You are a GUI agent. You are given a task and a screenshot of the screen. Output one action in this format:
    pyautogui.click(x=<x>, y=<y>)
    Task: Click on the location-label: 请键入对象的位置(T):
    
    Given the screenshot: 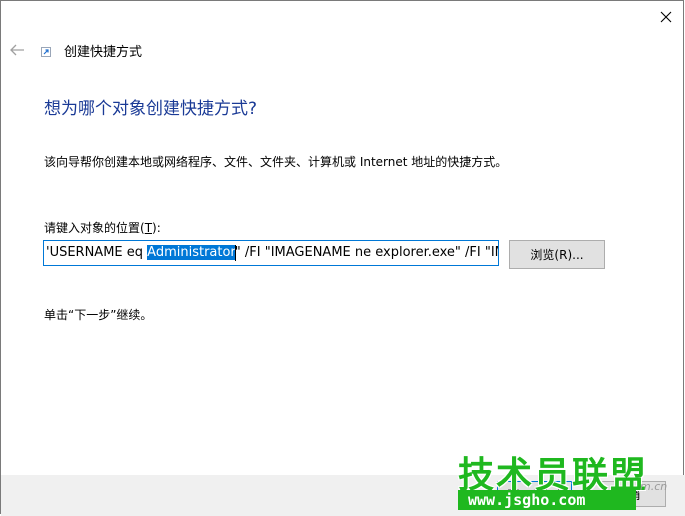 What is the action you would take?
    pyautogui.click(x=102, y=227)
    